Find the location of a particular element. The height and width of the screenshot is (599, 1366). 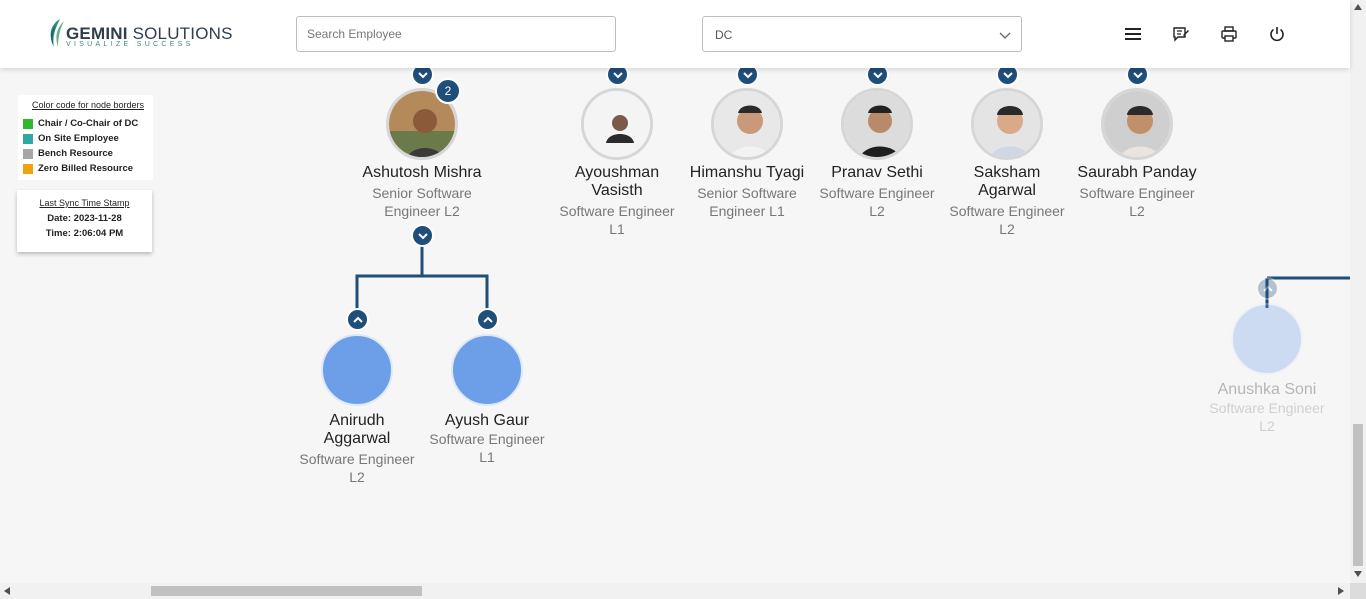

legend-item: On Site Employee is located at coordinates (88, 138).